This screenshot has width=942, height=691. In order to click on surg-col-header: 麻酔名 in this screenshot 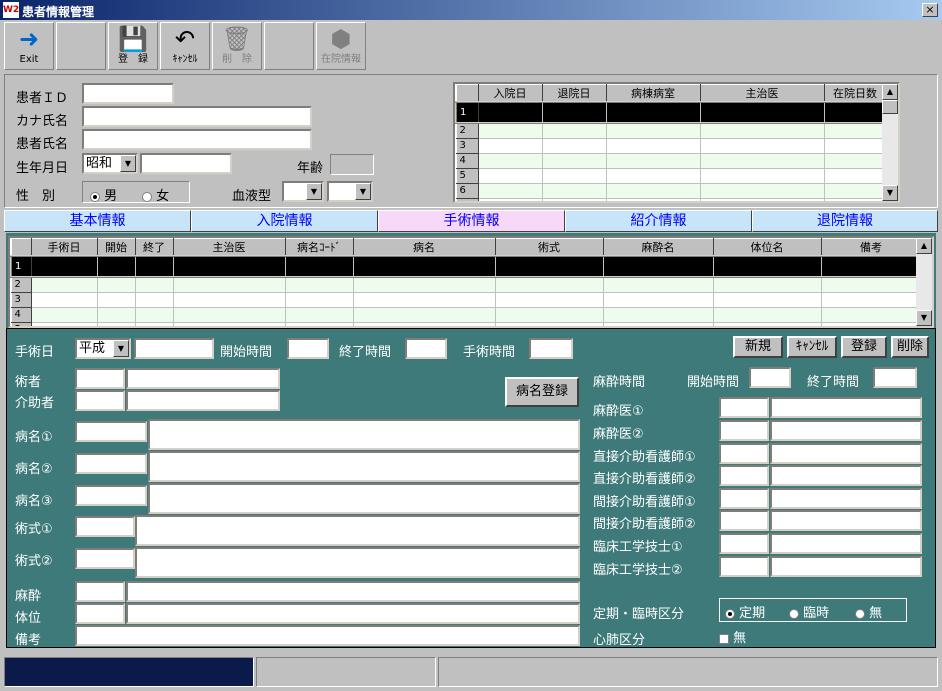, I will do `click(658, 247)`.